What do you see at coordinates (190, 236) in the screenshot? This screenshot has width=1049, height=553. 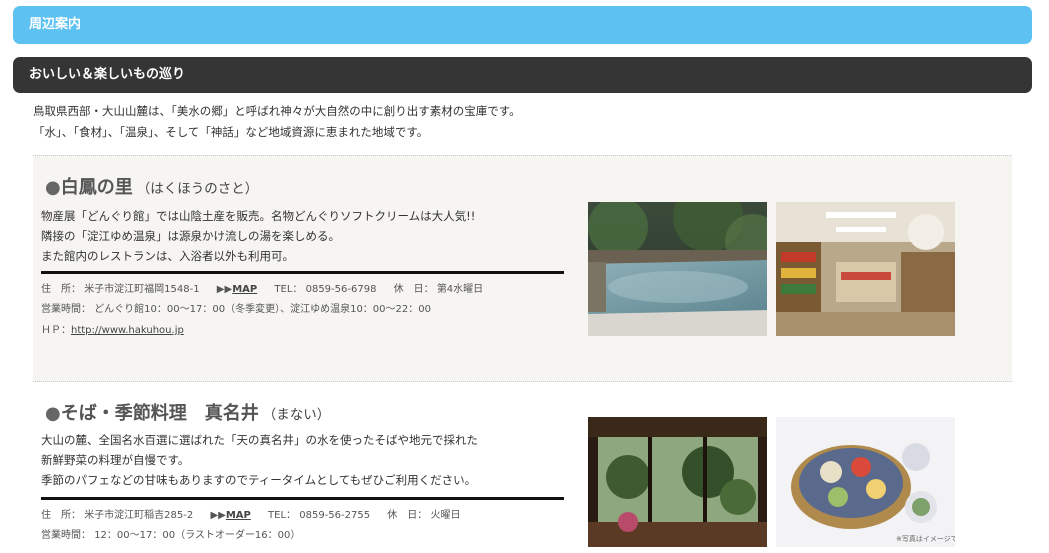 I see `description-line: 隣接の「淀江ゆめ温泉」は源泉かけ流しの湯を楽しめる。` at bounding box center [190, 236].